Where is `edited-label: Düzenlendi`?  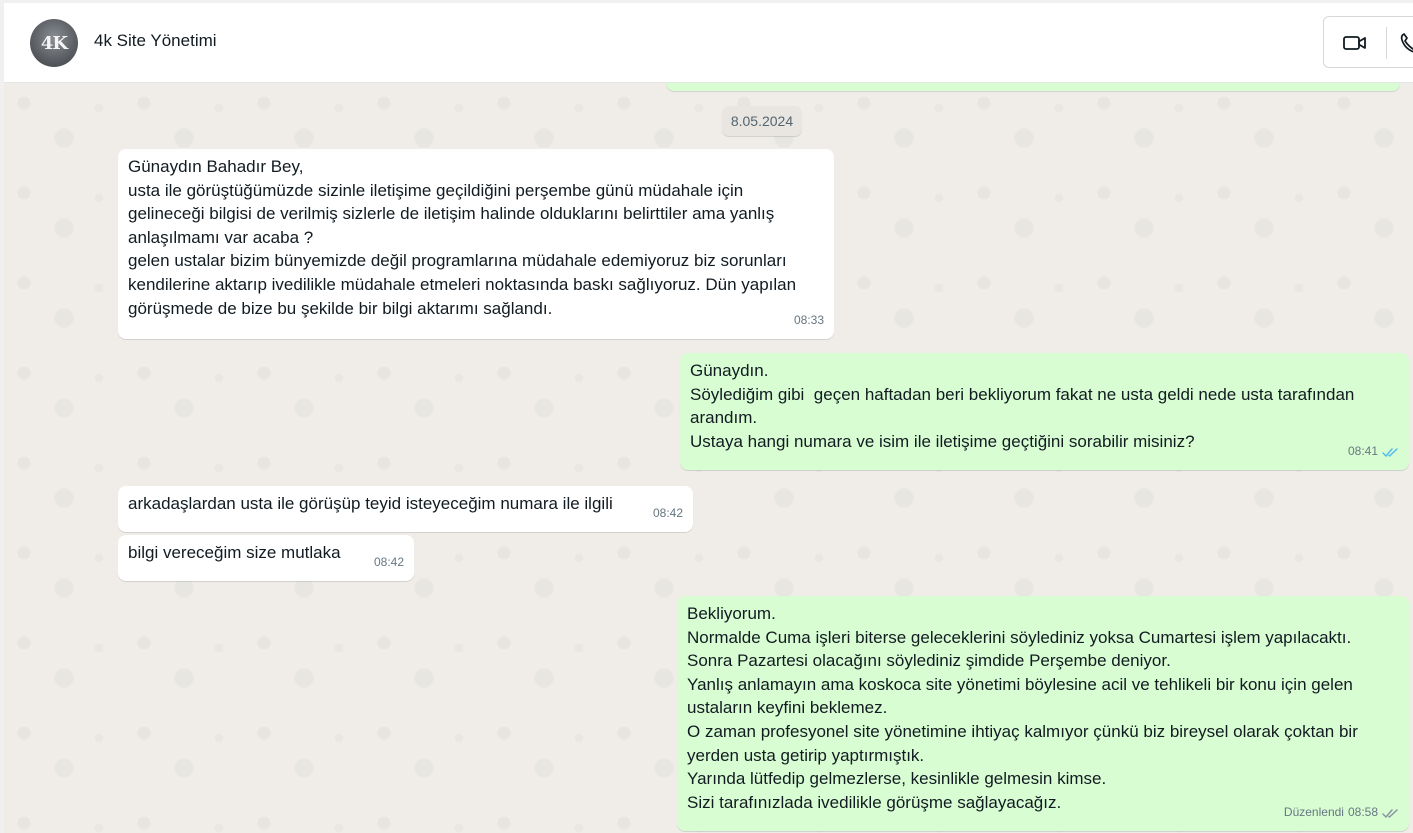
edited-label: Düzenlendi is located at coordinates (1313, 812).